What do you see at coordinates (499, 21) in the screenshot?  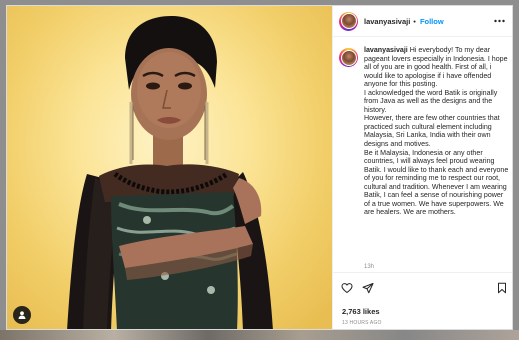 I see `more-options-icon` at bounding box center [499, 21].